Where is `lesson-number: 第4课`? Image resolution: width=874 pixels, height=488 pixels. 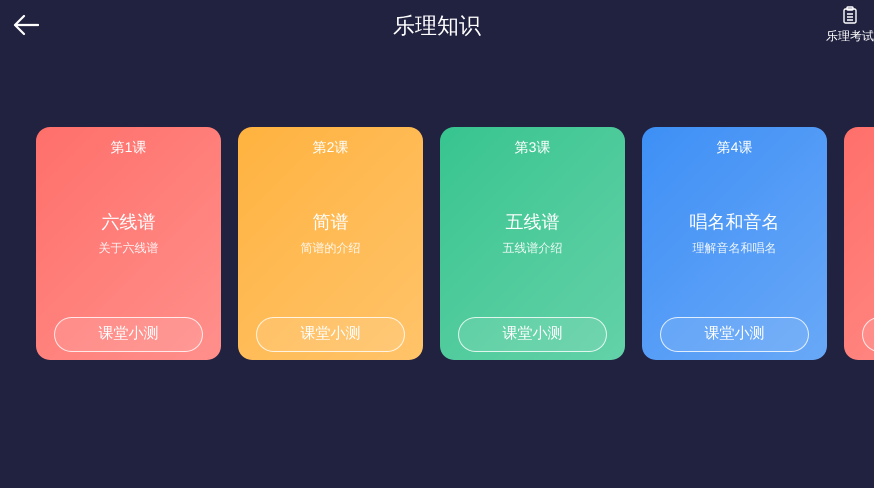 lesson-number: 第4课 is located at coordinates (734, 147).